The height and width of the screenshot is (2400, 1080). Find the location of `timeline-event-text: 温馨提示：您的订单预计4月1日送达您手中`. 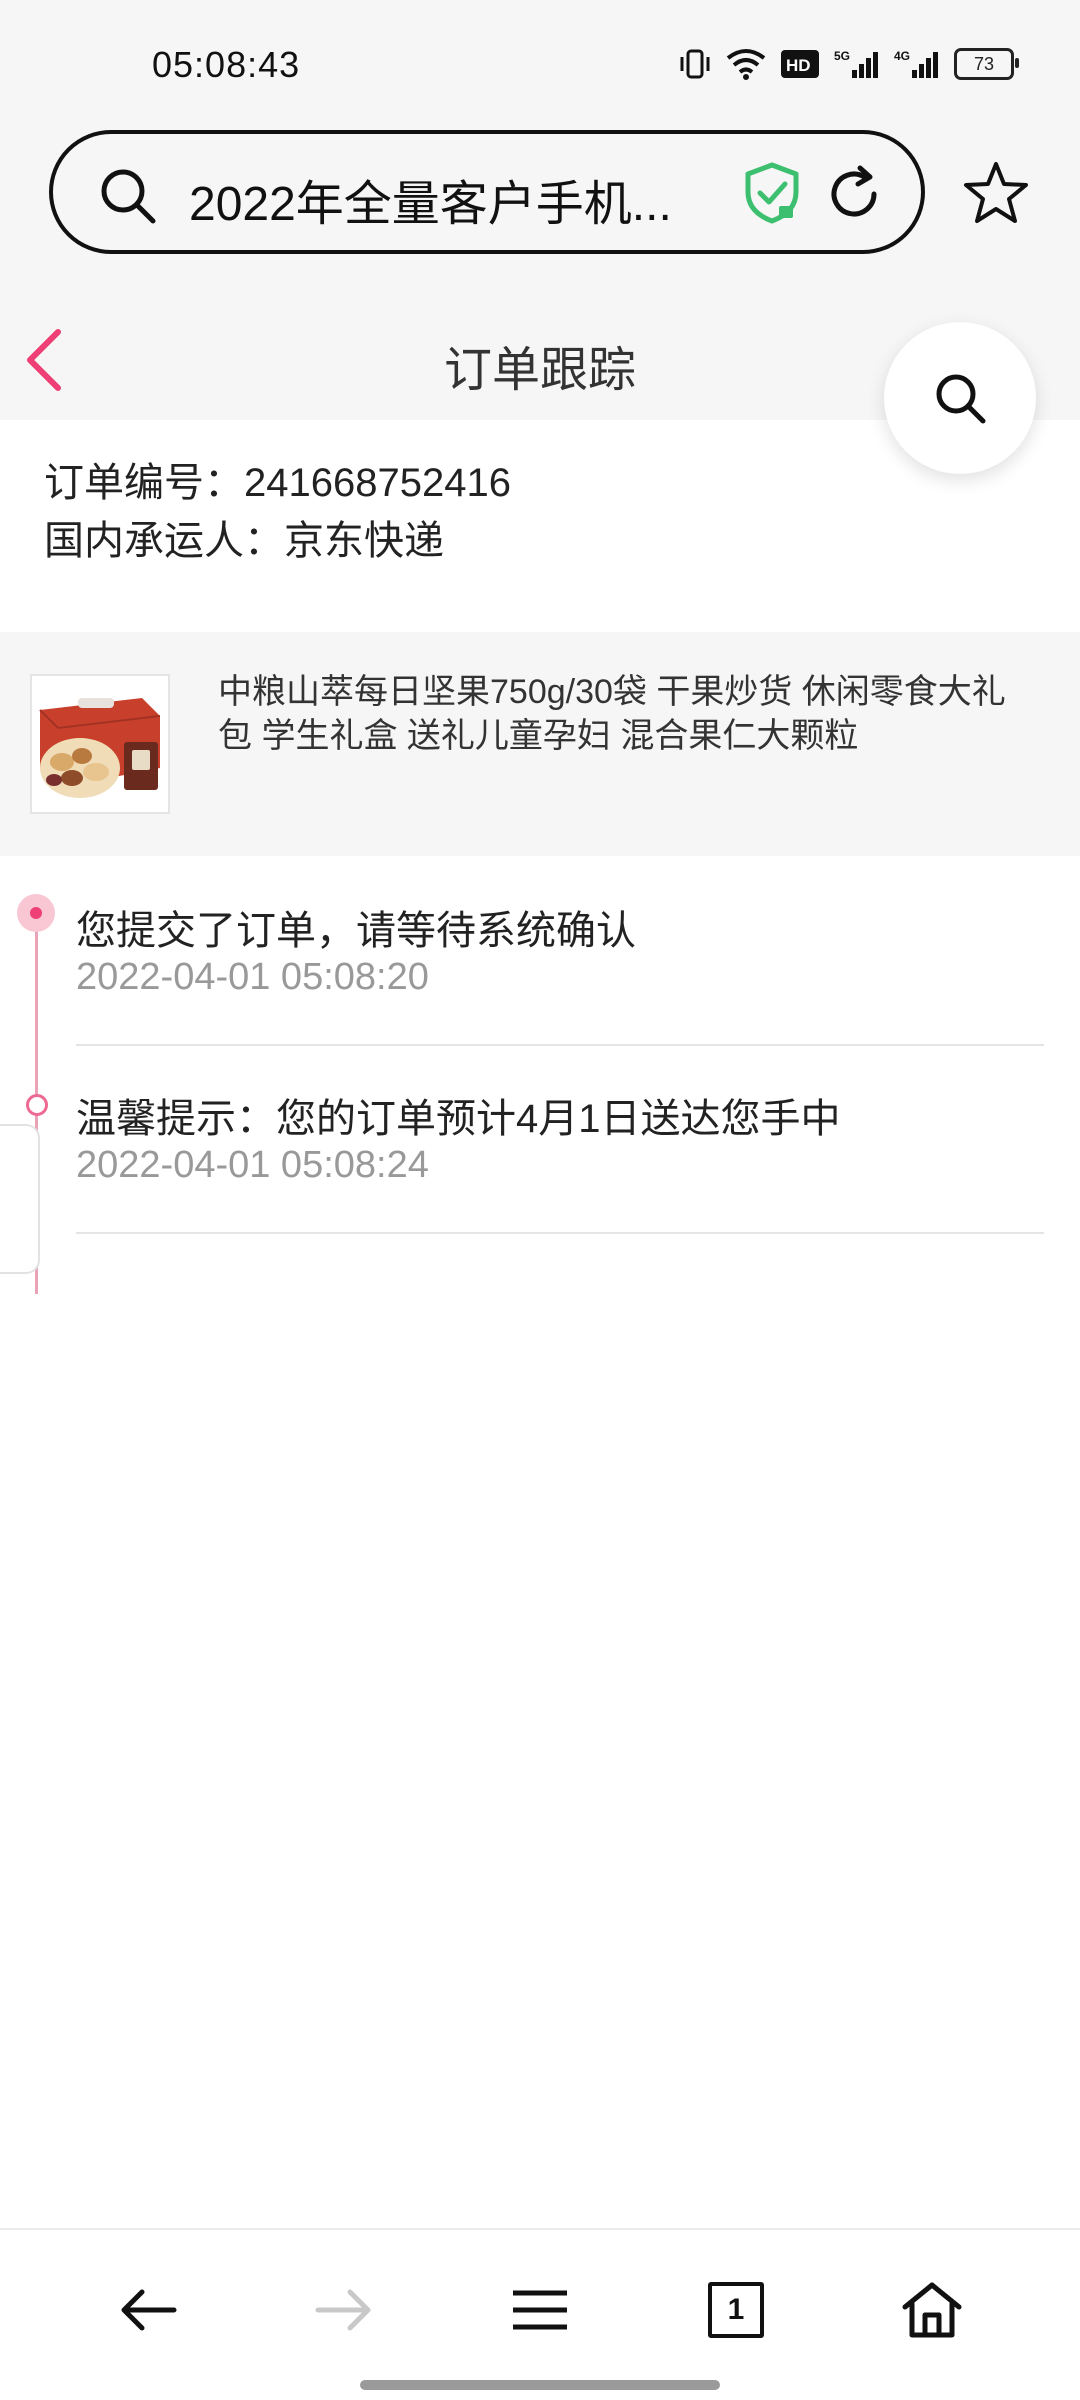

timeline-event-text: 温馨提示：您的订单预计4月1日送达您手中 is located at coordinates (458, 1119).